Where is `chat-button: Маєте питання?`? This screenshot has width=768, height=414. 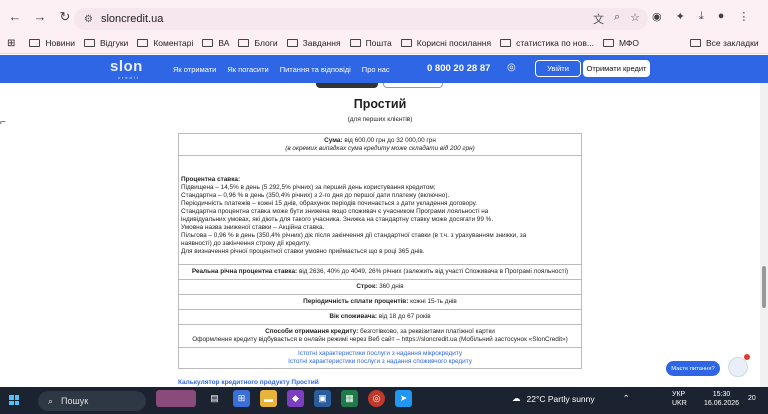
chat-button: Маєте питання? is located at coordinates (693, 368).